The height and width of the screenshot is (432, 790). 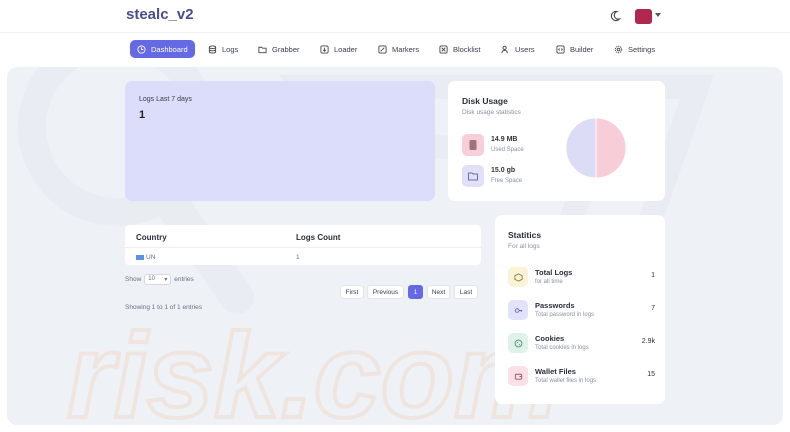 What do you see at coordinates (518, 277) in the screenshot?
I see `box-icon` at bounding box center [518, 277].